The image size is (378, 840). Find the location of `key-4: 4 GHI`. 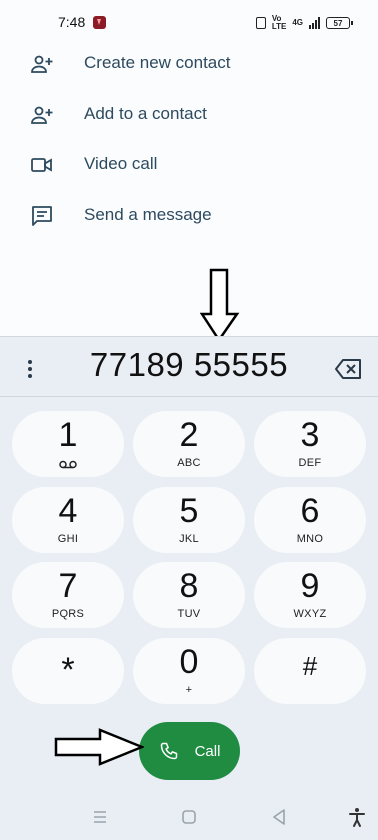

key-4: 4 GHI is located at coordinates (68, 520).